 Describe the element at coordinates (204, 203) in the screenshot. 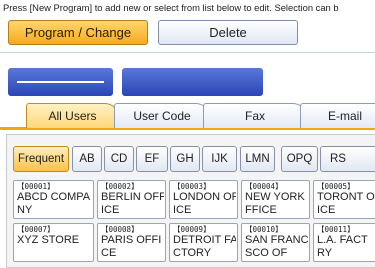

I see `entry-name: LONDON OFF ICE` at that location.